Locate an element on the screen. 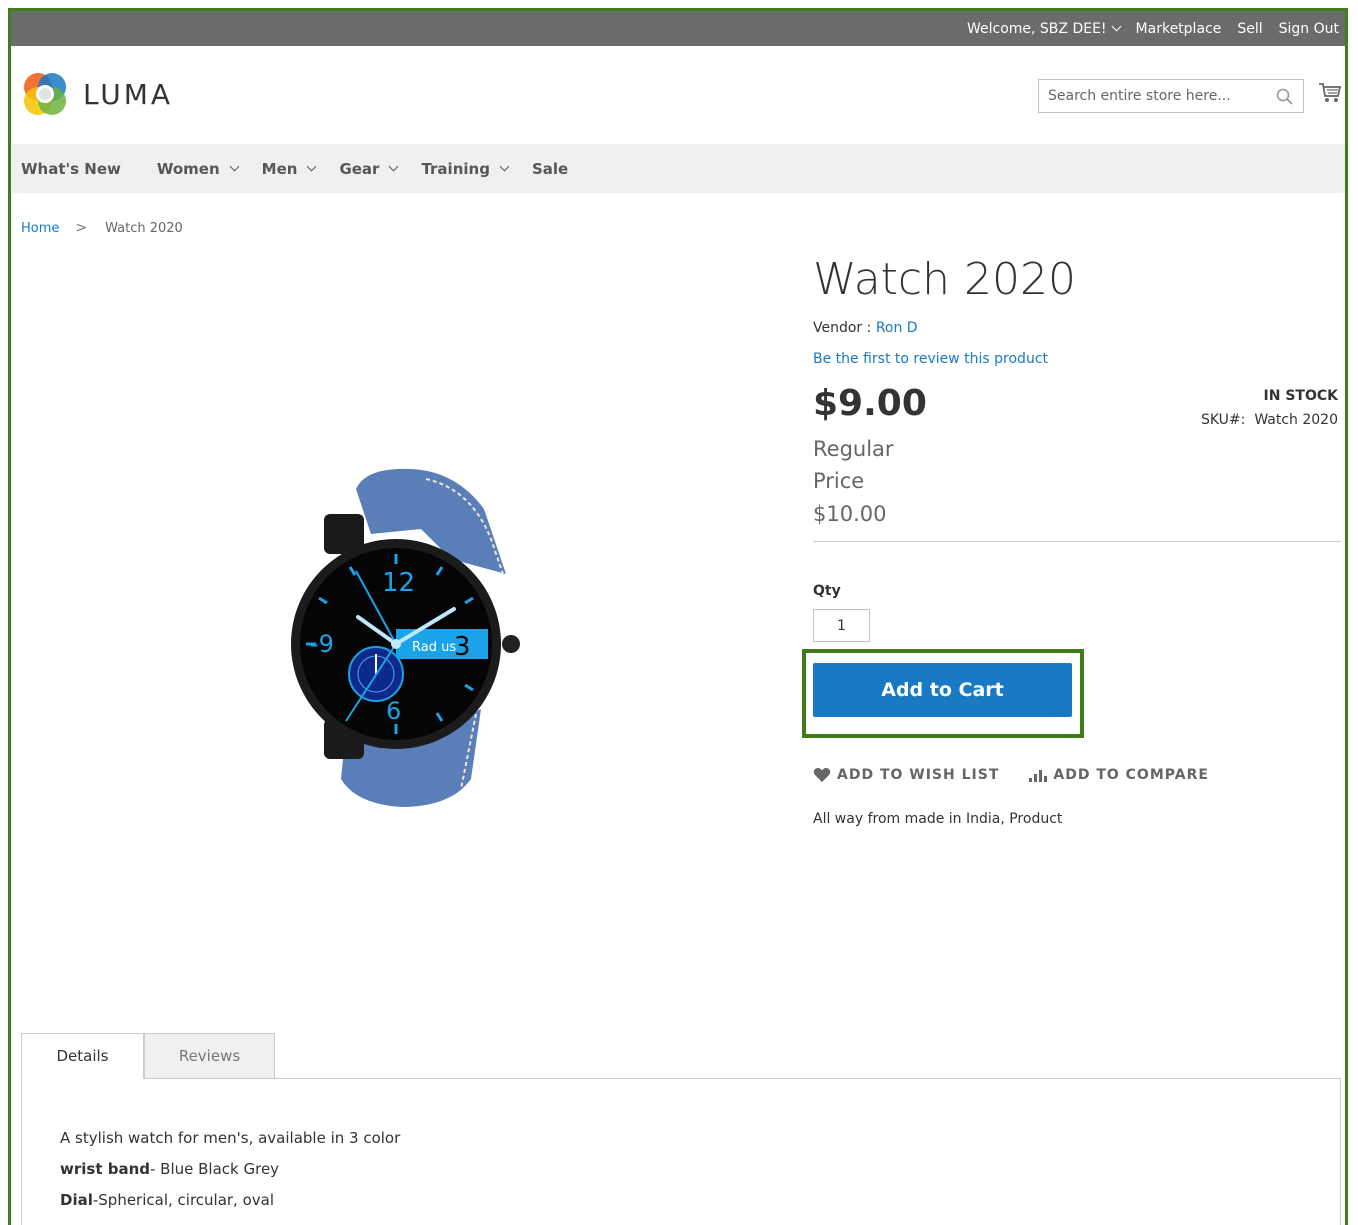  add-to-cart-button: Add to Cart is located at coordinates (942, 690).